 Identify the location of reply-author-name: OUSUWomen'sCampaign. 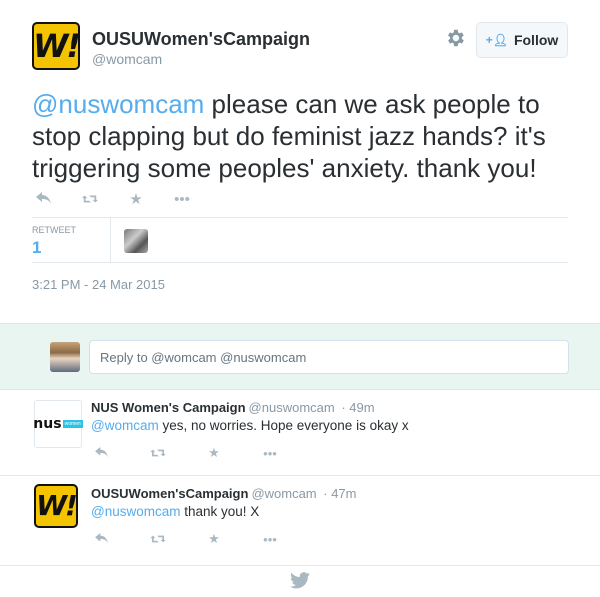
(169, 493).